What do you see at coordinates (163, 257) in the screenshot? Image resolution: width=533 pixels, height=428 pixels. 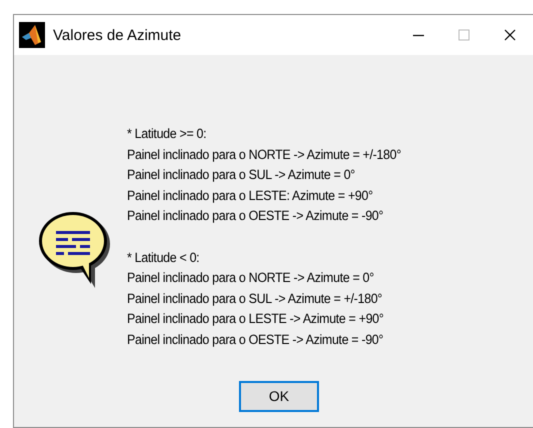 I see `group-heading: * Latitude < 0:` at bounding box center [163, 257].